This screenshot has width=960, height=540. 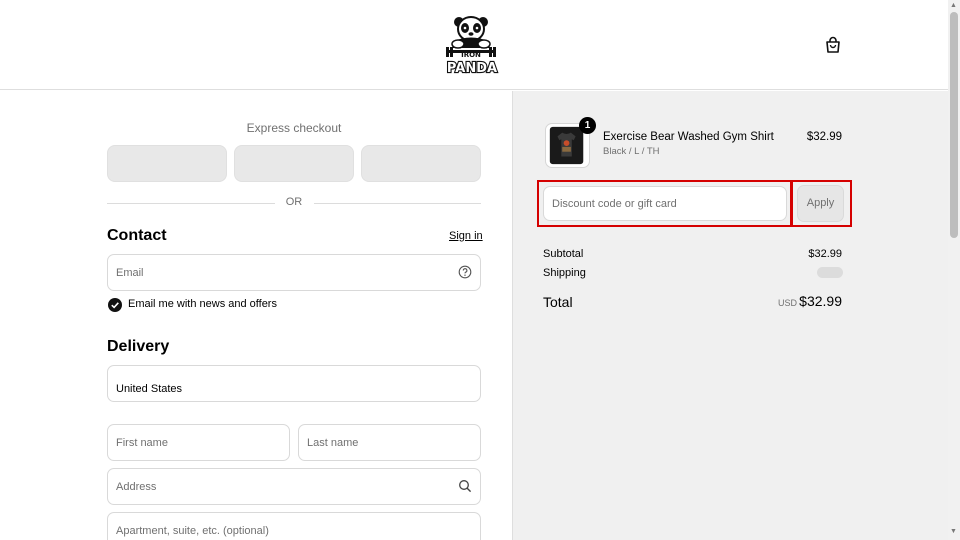 What do you see at coordinates (294, 526) in the screenshot?
I see `apartment-field: Apartment, suite, etc. (optional)` at bounding box center [294, 526].